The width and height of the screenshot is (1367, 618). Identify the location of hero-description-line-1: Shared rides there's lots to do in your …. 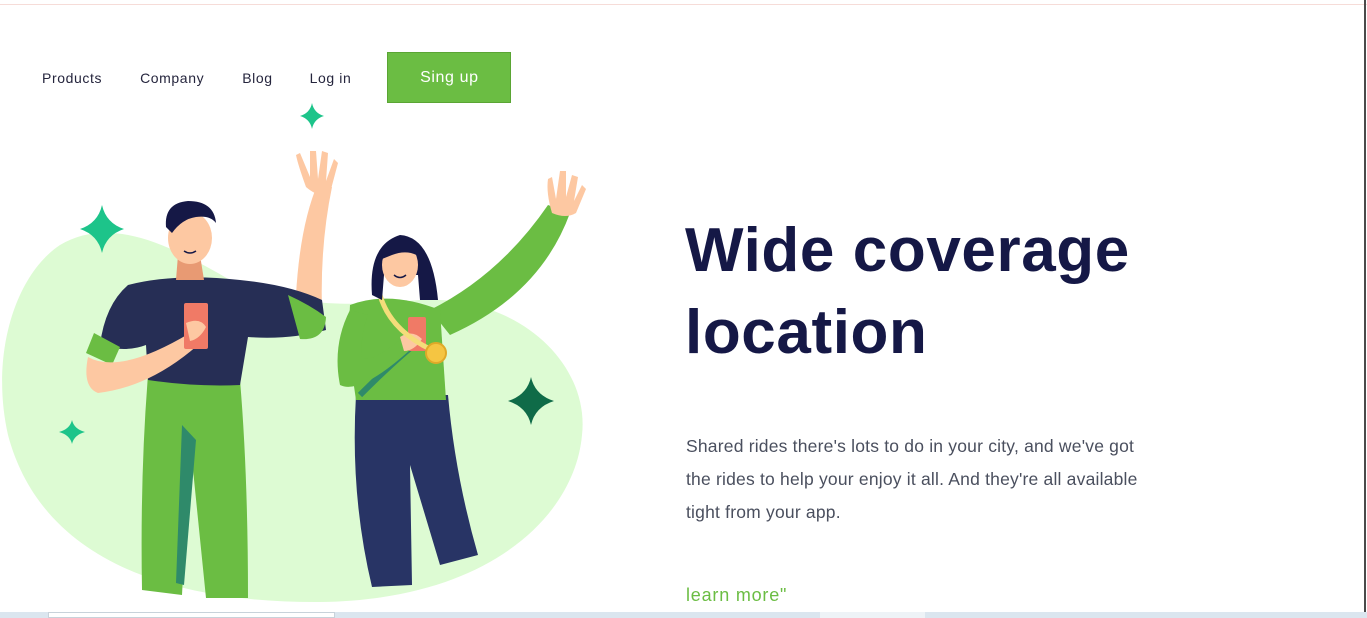
(910, 446).